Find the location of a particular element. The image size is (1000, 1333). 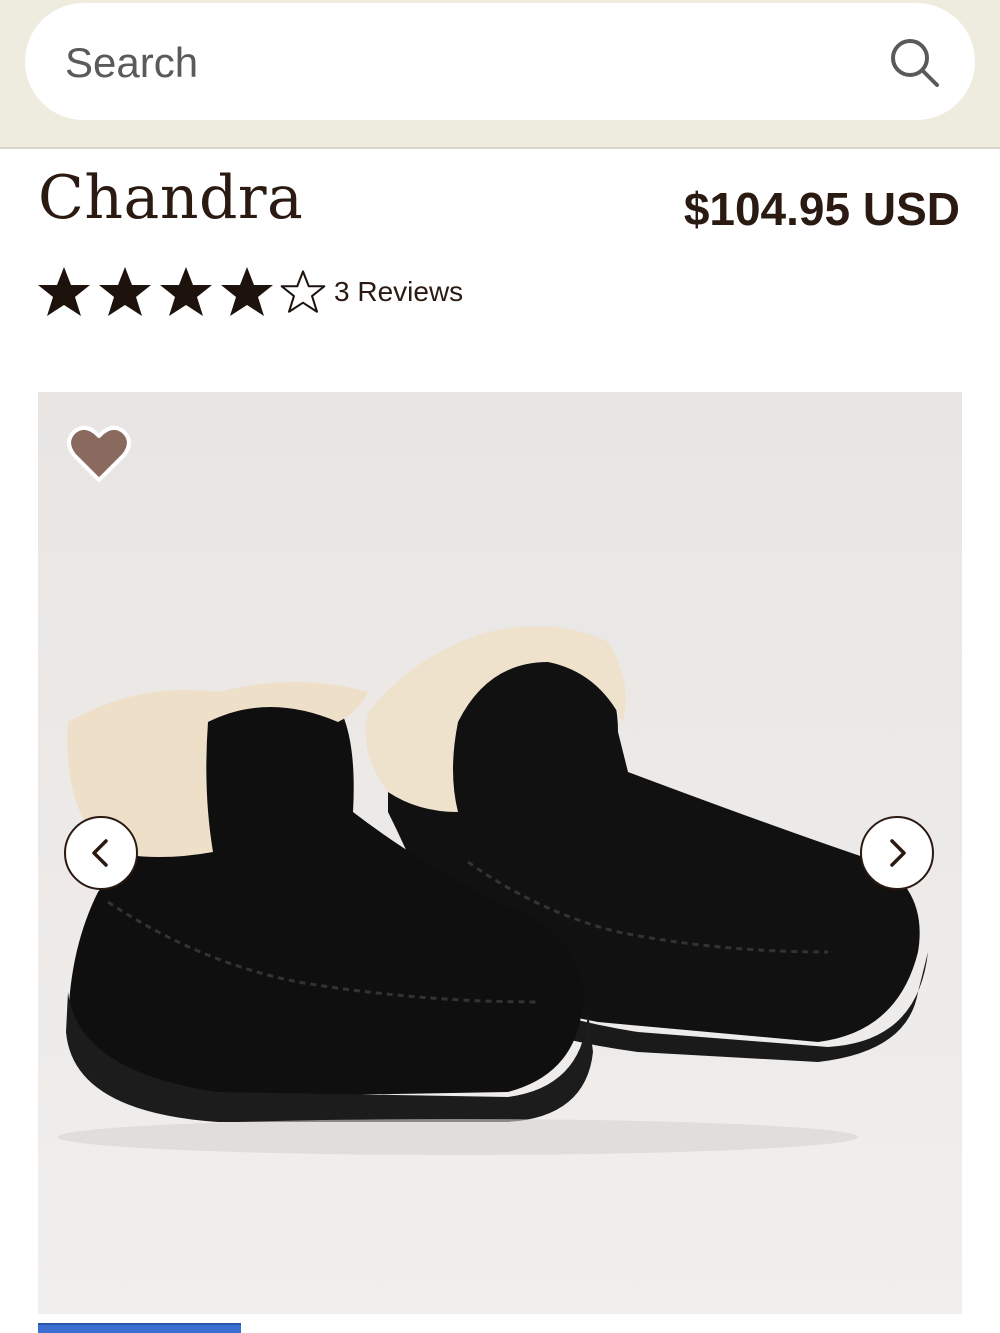

rating: 3 Reviews is located at coordinates (249, 292).